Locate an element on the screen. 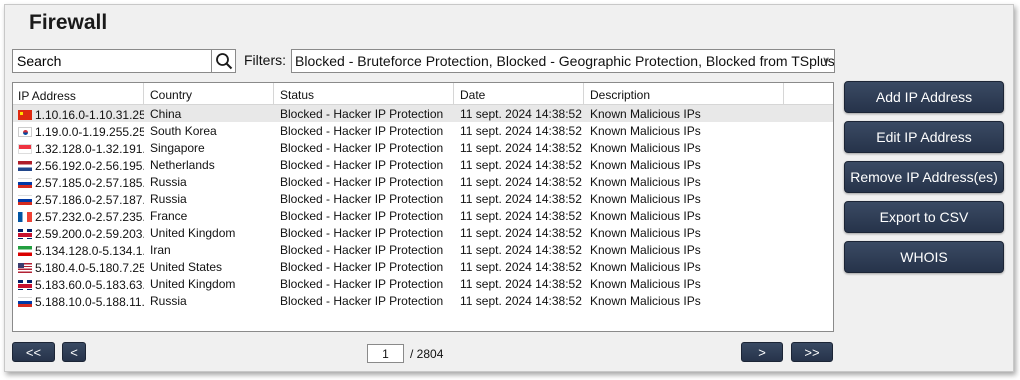 The height and width of the screenshot is (380, 1020). first-page-button: << is located at coordinates (33, 352).